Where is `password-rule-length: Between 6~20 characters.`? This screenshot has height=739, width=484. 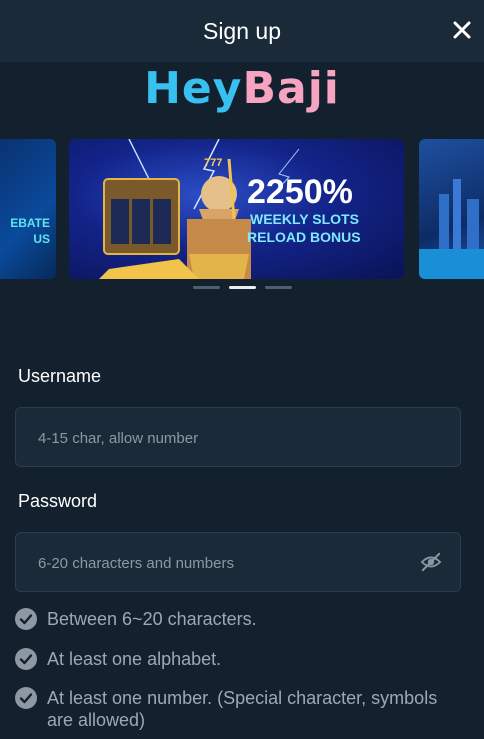 password-rule-length: Between 6~20 characters. is located at coordinates (241, 619).